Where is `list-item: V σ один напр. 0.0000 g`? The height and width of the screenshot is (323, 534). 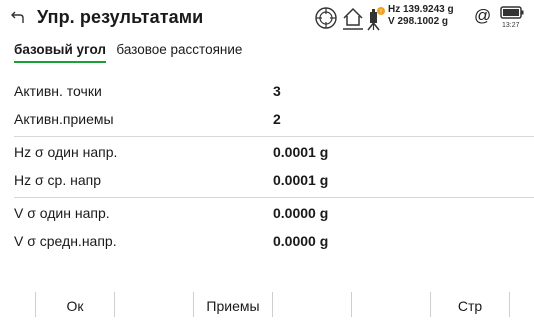 list-item: V σ один напр. 0.0000 g is located at coordinates (274, 214).